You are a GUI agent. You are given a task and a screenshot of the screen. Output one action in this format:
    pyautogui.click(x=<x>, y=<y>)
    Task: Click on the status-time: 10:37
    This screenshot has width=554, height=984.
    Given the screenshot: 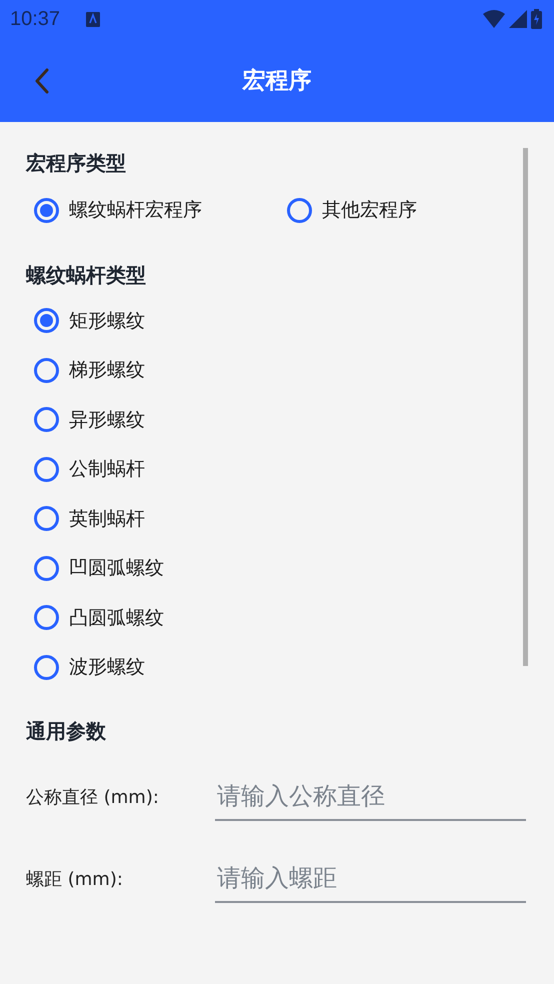 What is the action you would take?
    pyautogui.click(x=35, y=19)
    